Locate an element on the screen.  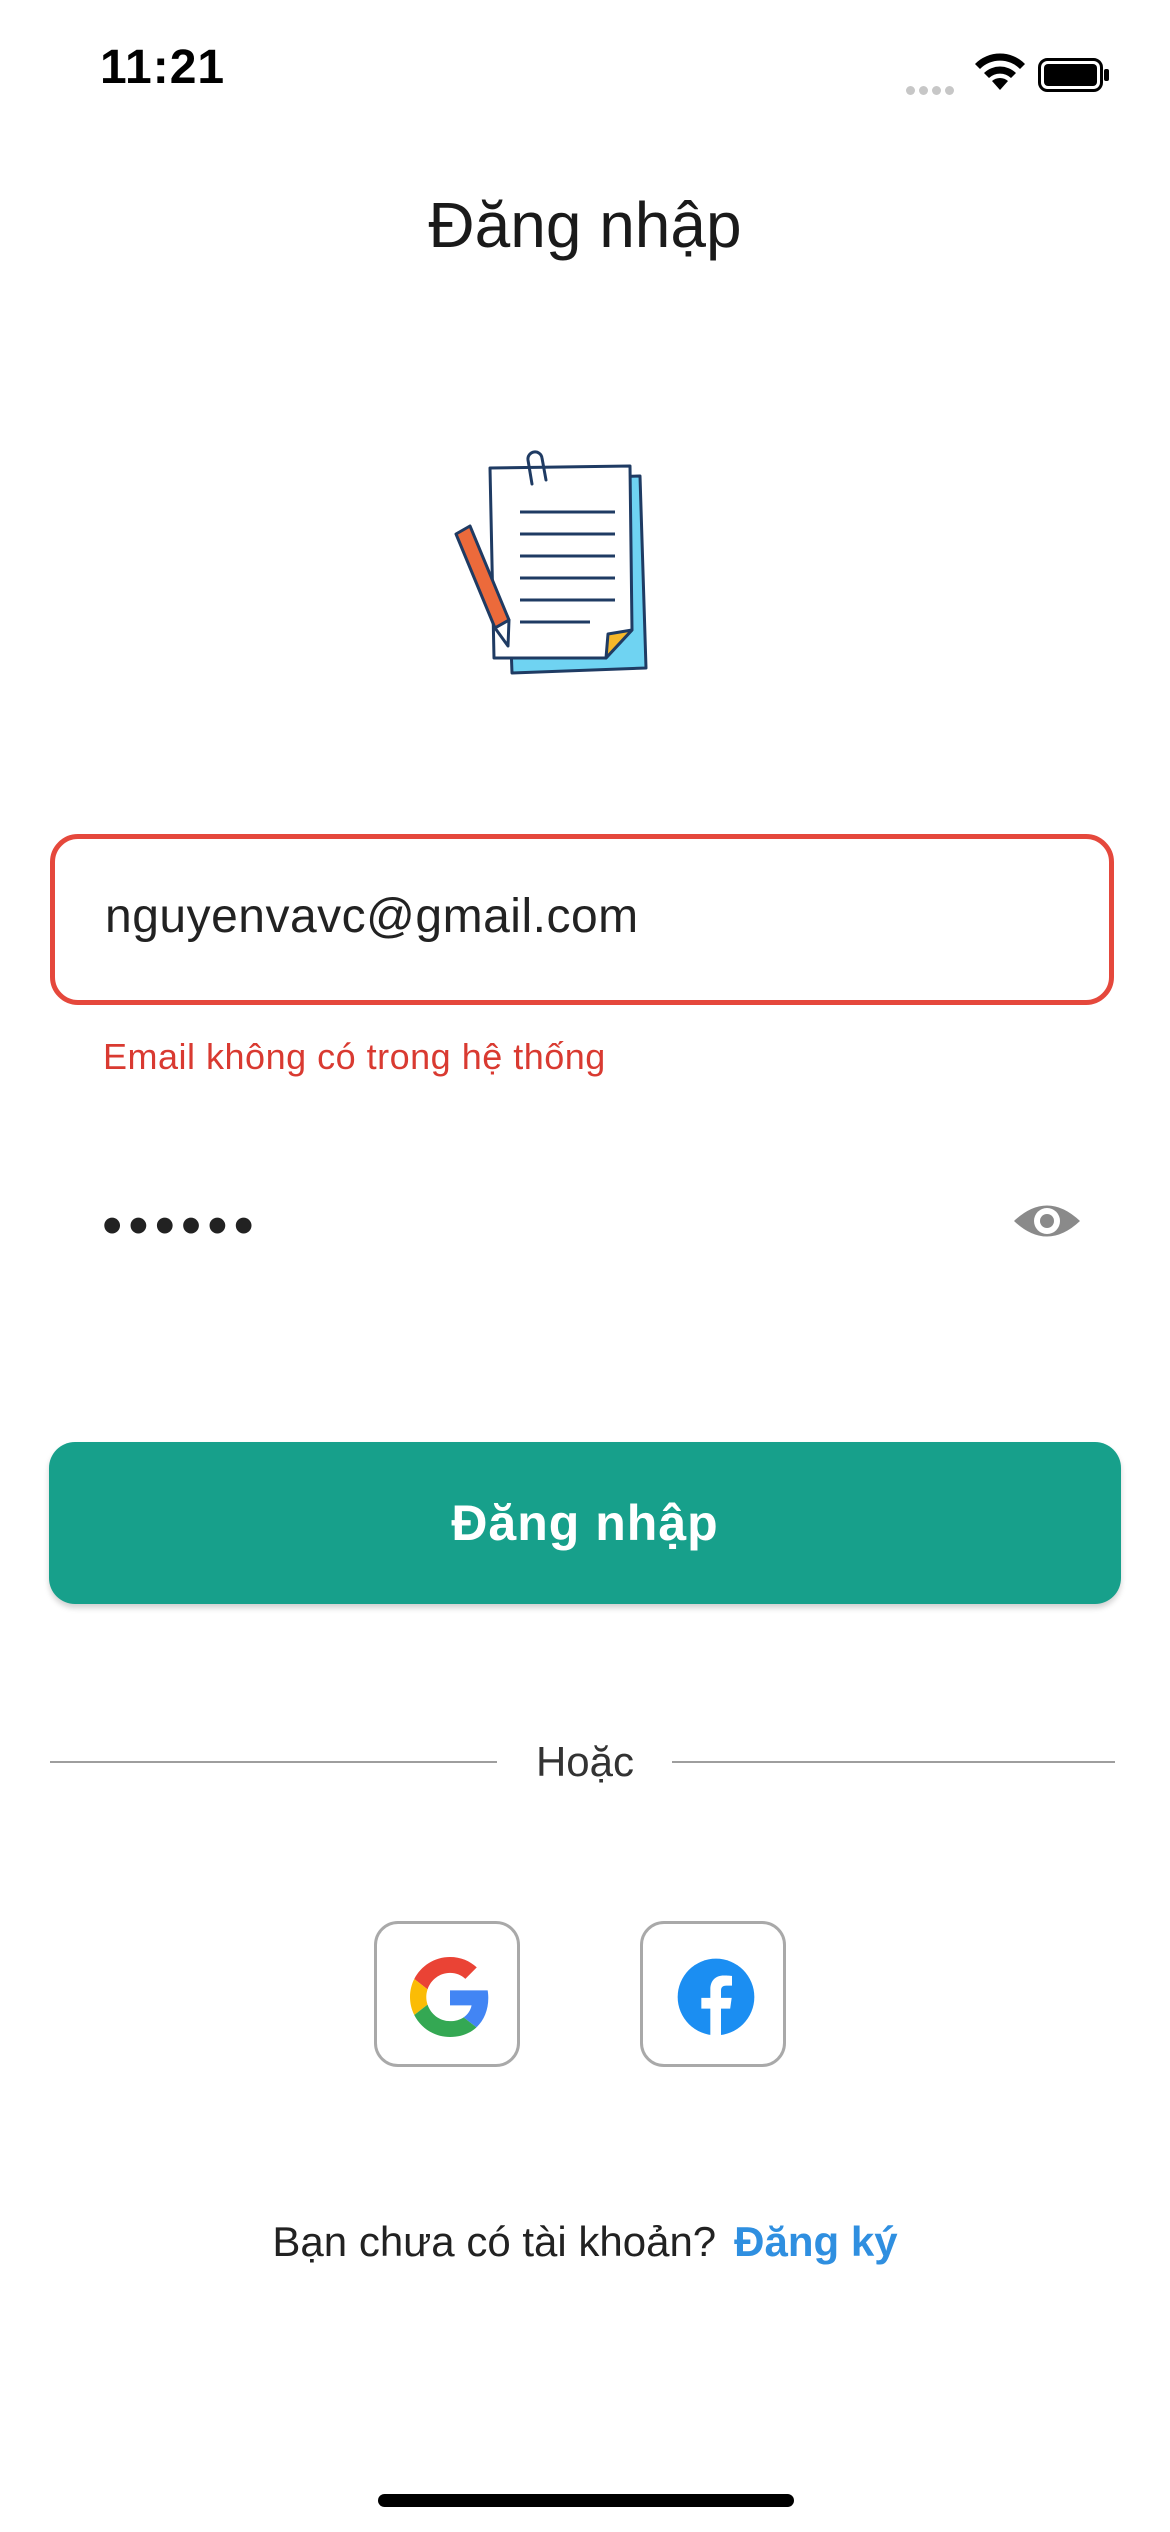
signup-row: Bạn chưa có tài khoản? Đăng ký is located at coordinates (585, 2242).